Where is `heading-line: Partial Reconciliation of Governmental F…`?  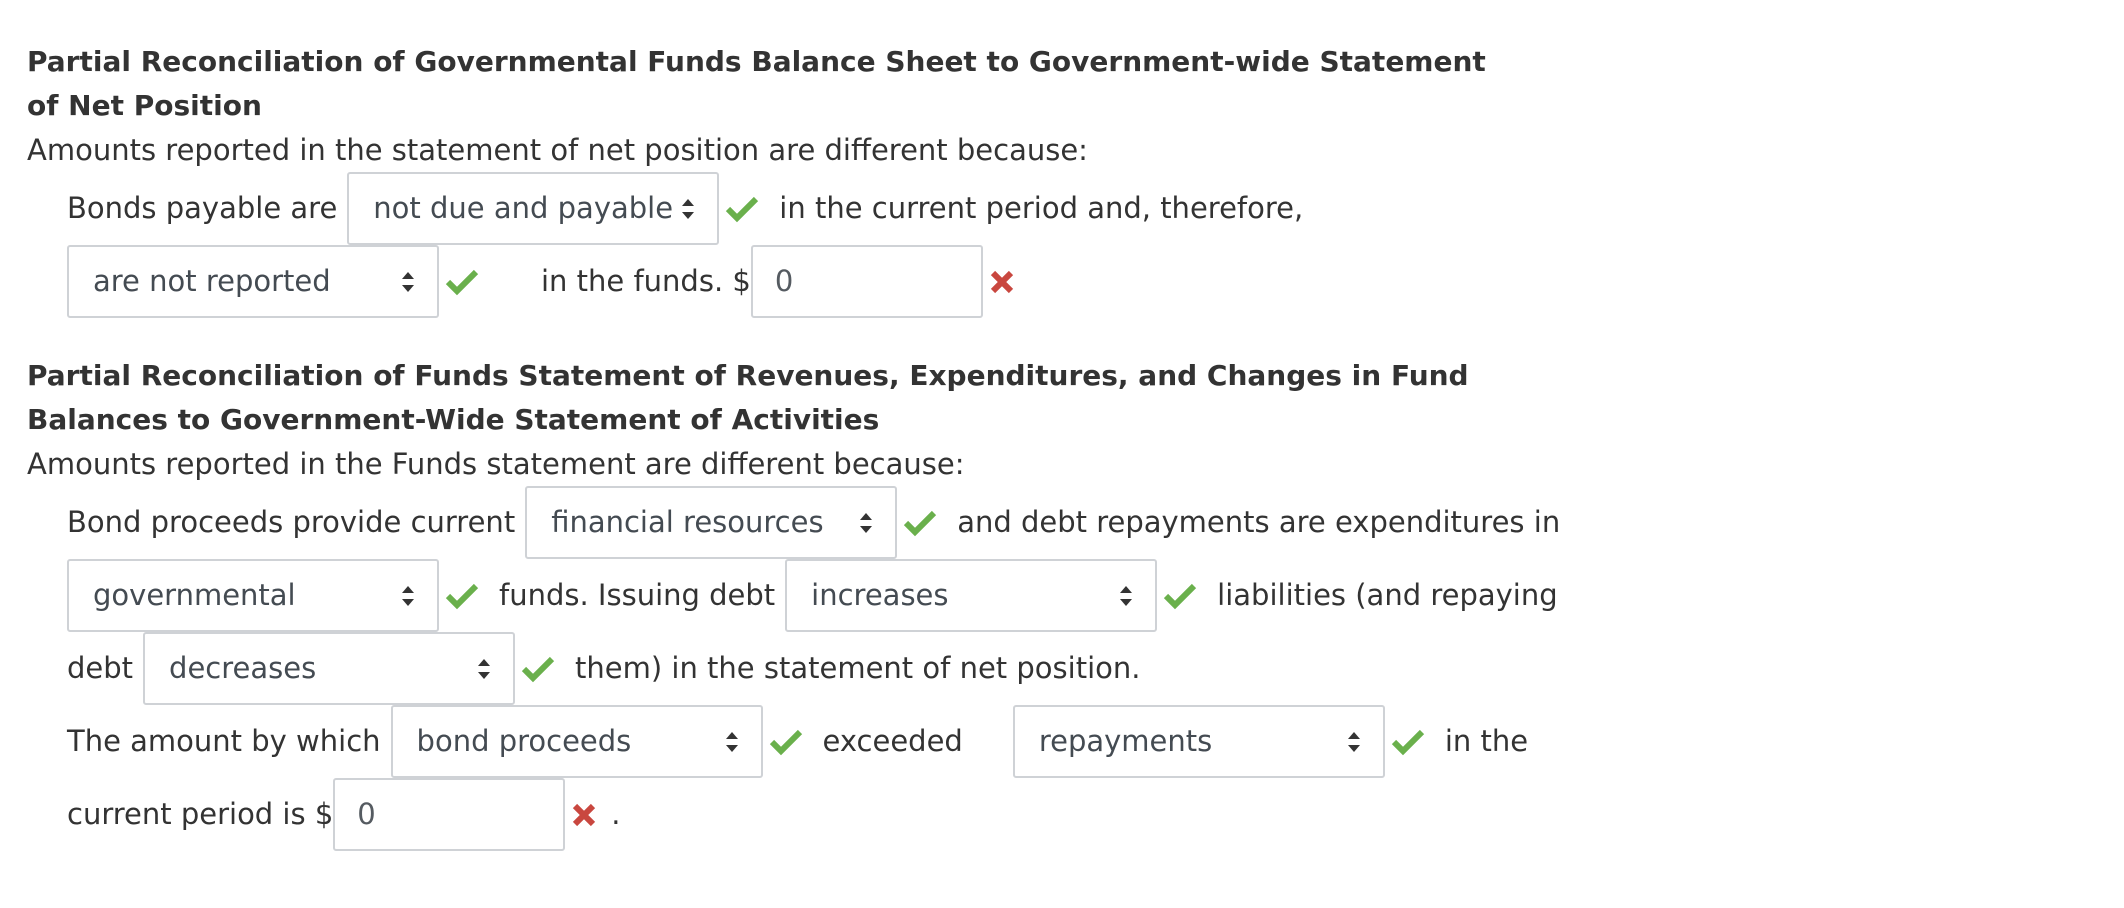
heading-line: Partial Reconciliation of Governmental F… is located at coordinates (756, 61).